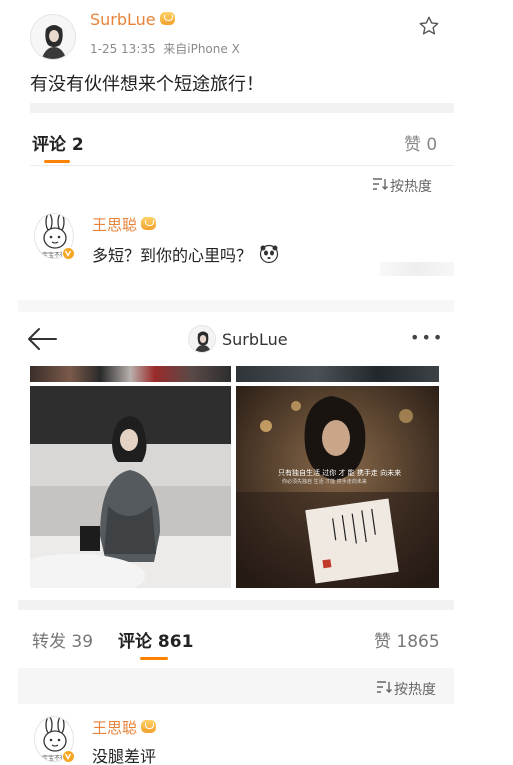  I want to click on repost-header-username: SurbLue, so click(255, 339).